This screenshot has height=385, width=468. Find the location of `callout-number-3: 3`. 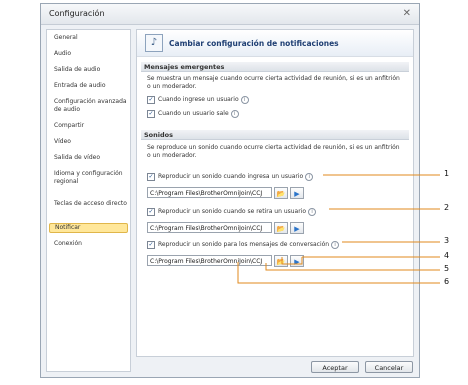

callout-number-3: 3 is located at coordinates (447, 240).